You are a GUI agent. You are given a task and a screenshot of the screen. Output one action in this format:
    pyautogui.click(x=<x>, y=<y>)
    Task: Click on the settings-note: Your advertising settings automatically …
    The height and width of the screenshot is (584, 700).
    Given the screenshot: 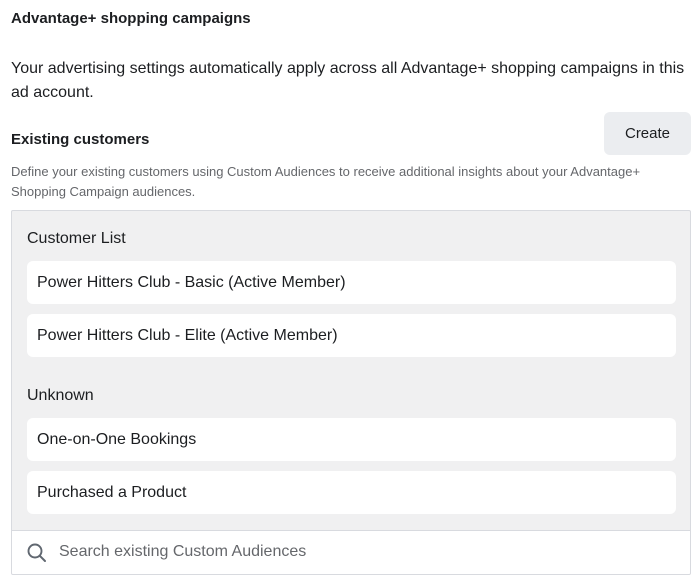 What is the action you would take?
    pyautogui.click(x=348, y=80)
    